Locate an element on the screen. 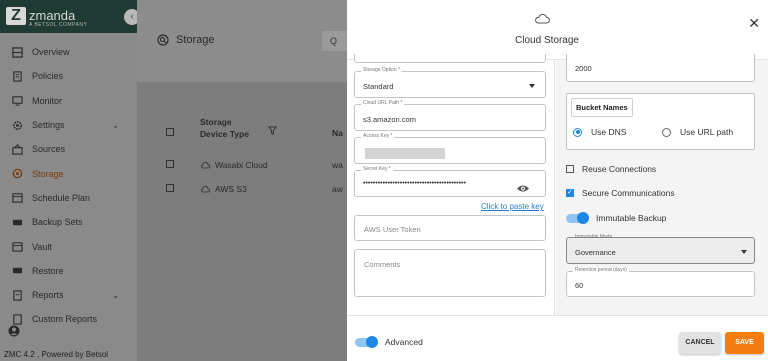  reuse-connections-label: Reuse Connections is located at coordinates (619, 169).